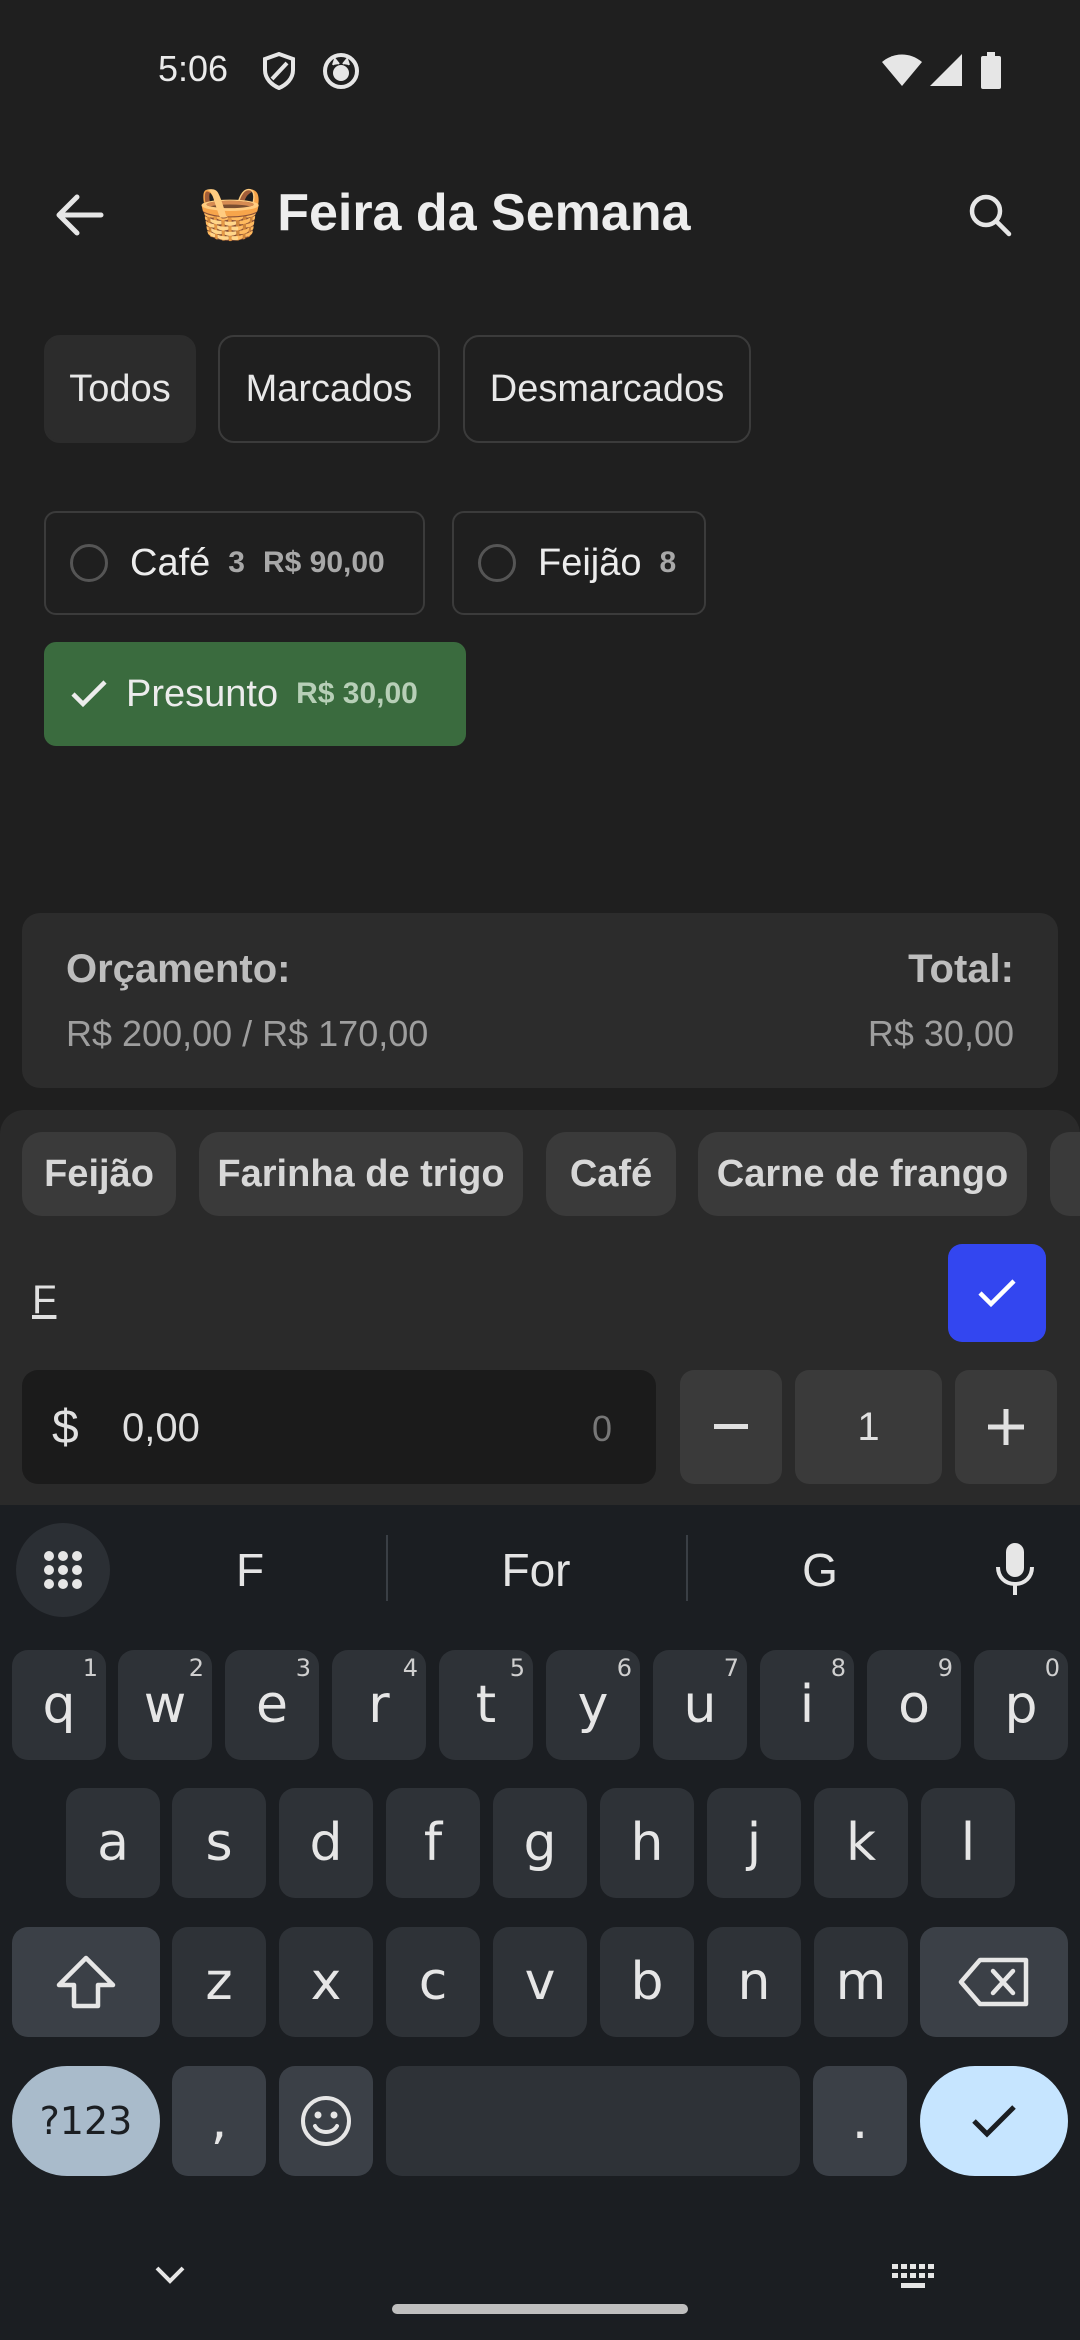 The width and height of the screenshot is (1080, 2340). Describe the element at coordinates (193, 68) in the screenshot. I see `status-time: 5:06` at that location.